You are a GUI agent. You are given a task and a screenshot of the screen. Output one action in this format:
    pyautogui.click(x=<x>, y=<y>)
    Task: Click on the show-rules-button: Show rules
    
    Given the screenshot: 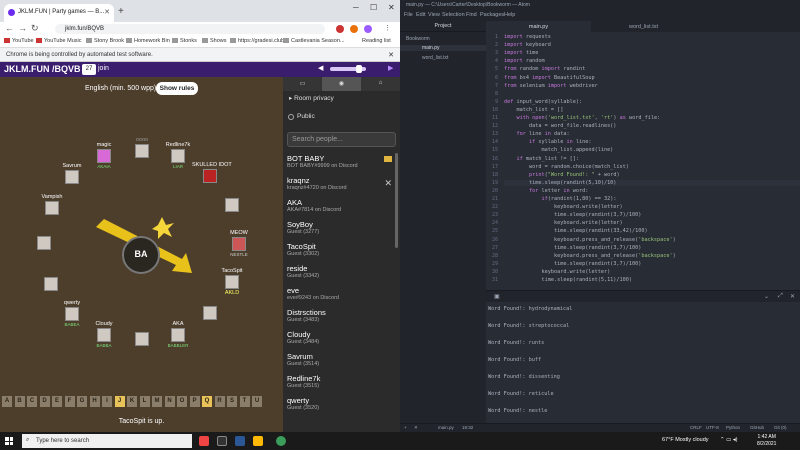 What is the action you would take?
    pyautogui.click(x=177, y=88)
    